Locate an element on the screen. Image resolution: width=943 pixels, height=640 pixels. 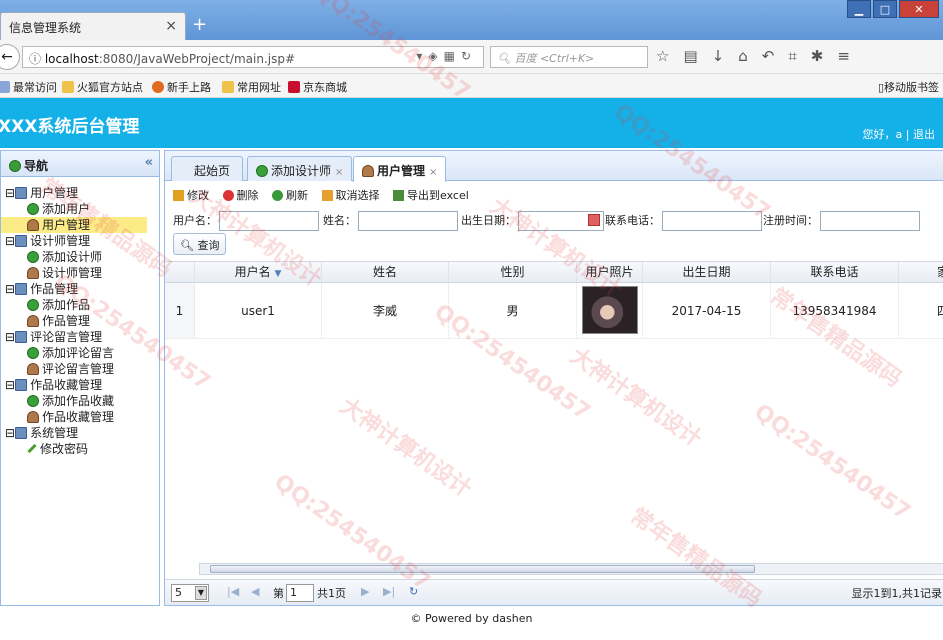
nav-item: 添加用户 is located at coordinates (80, 209).